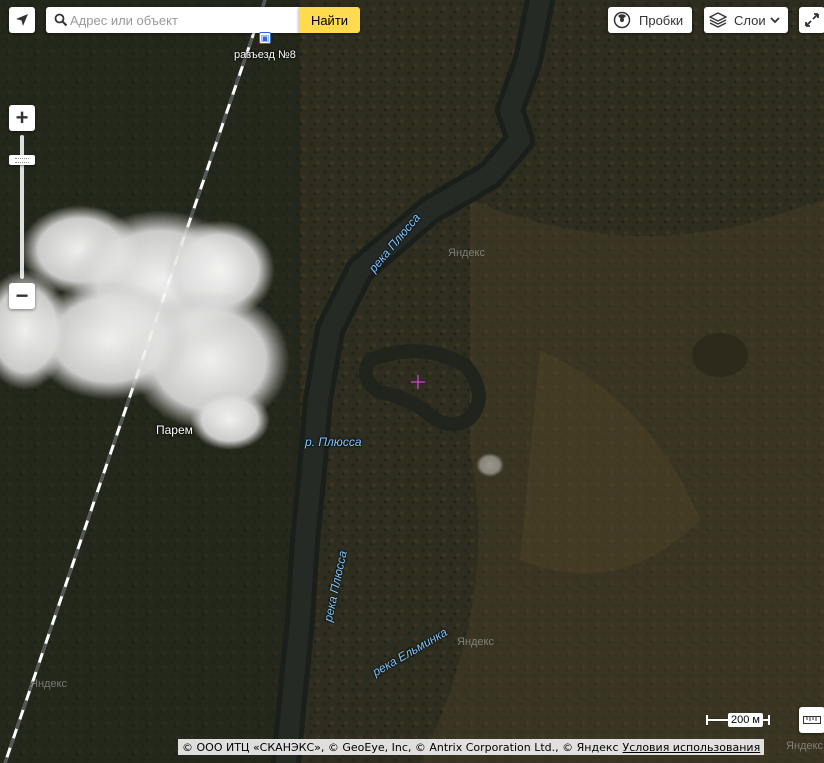  I want to click on traffic-button: Пробки, so click(650, 20).